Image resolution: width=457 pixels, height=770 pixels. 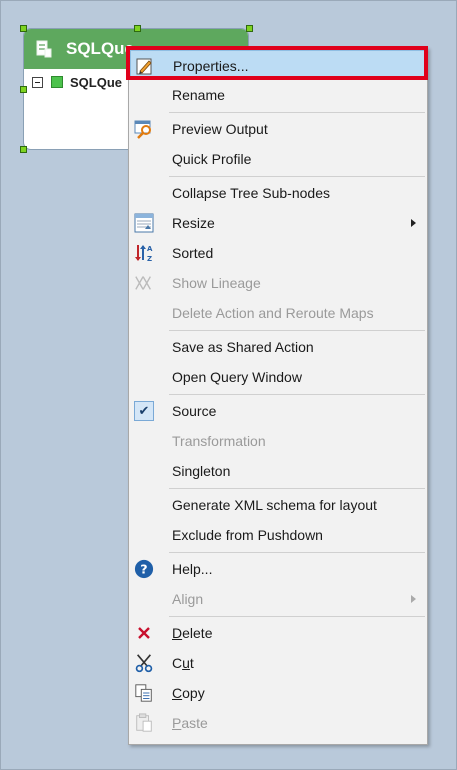 What do you see at coordinates (23, 89) in the screenshot?
I see `resize-handle-ml` at bounding box center [23, 89].